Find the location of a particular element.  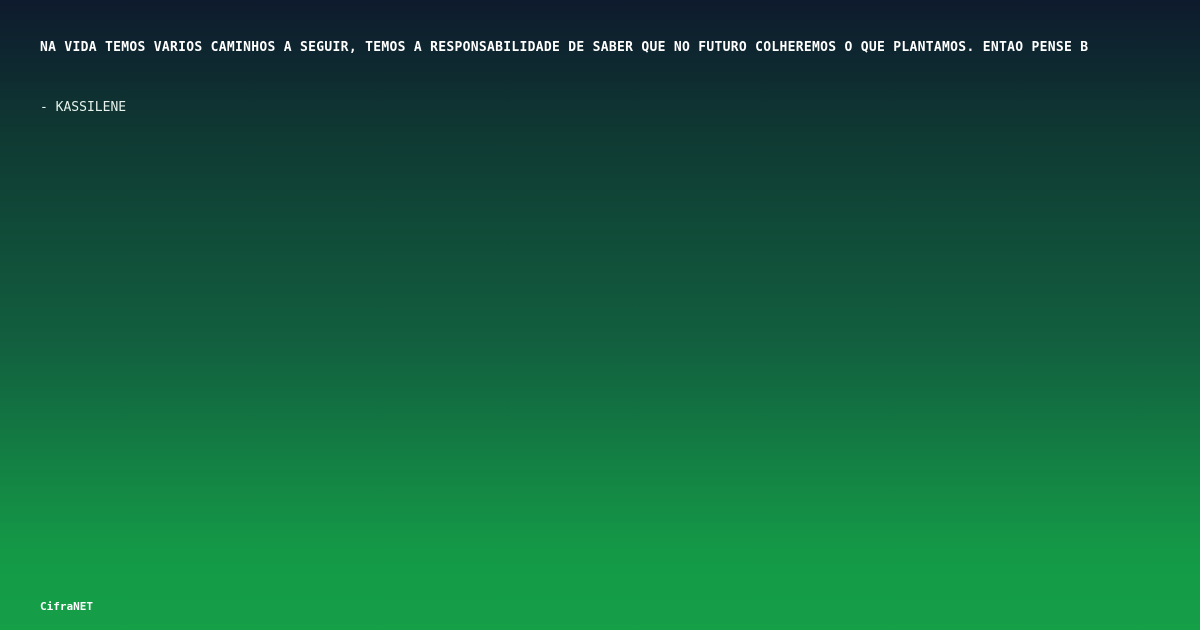

brand-name: CifraNET is located at coordinates (66, 606).